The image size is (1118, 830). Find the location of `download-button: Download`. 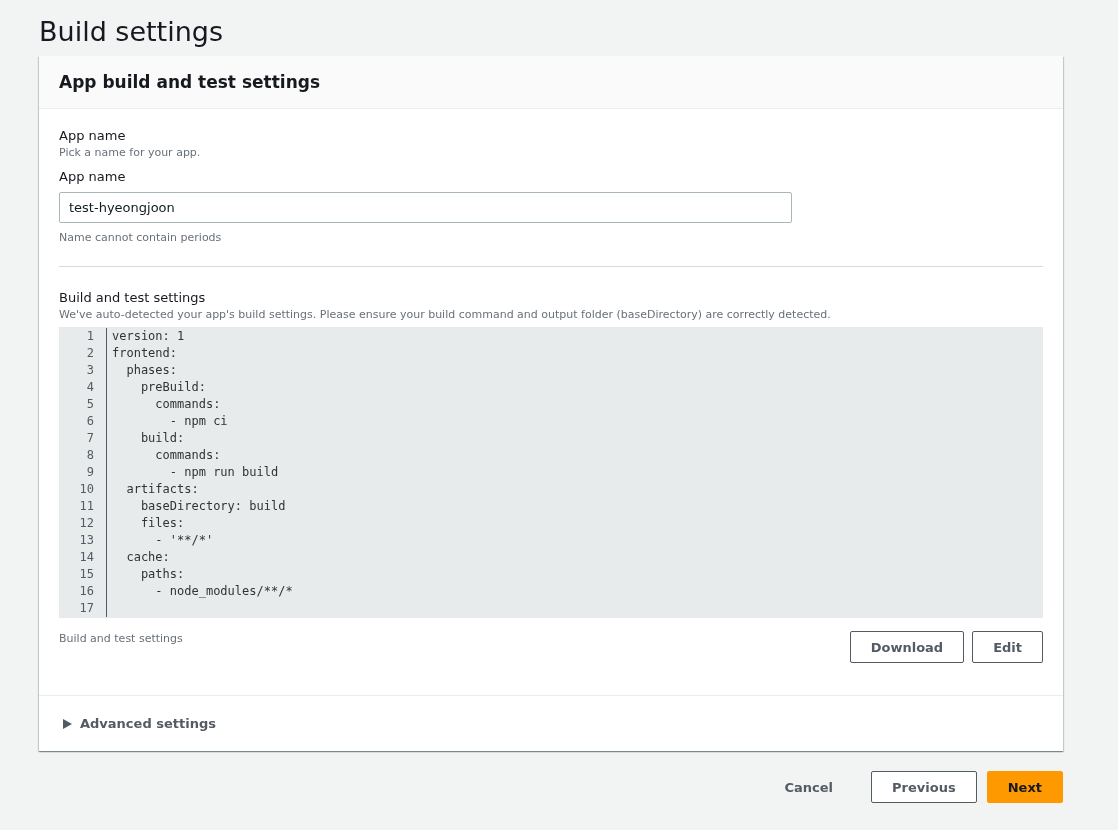

download-button: Download is located at coordinates (907, 647).